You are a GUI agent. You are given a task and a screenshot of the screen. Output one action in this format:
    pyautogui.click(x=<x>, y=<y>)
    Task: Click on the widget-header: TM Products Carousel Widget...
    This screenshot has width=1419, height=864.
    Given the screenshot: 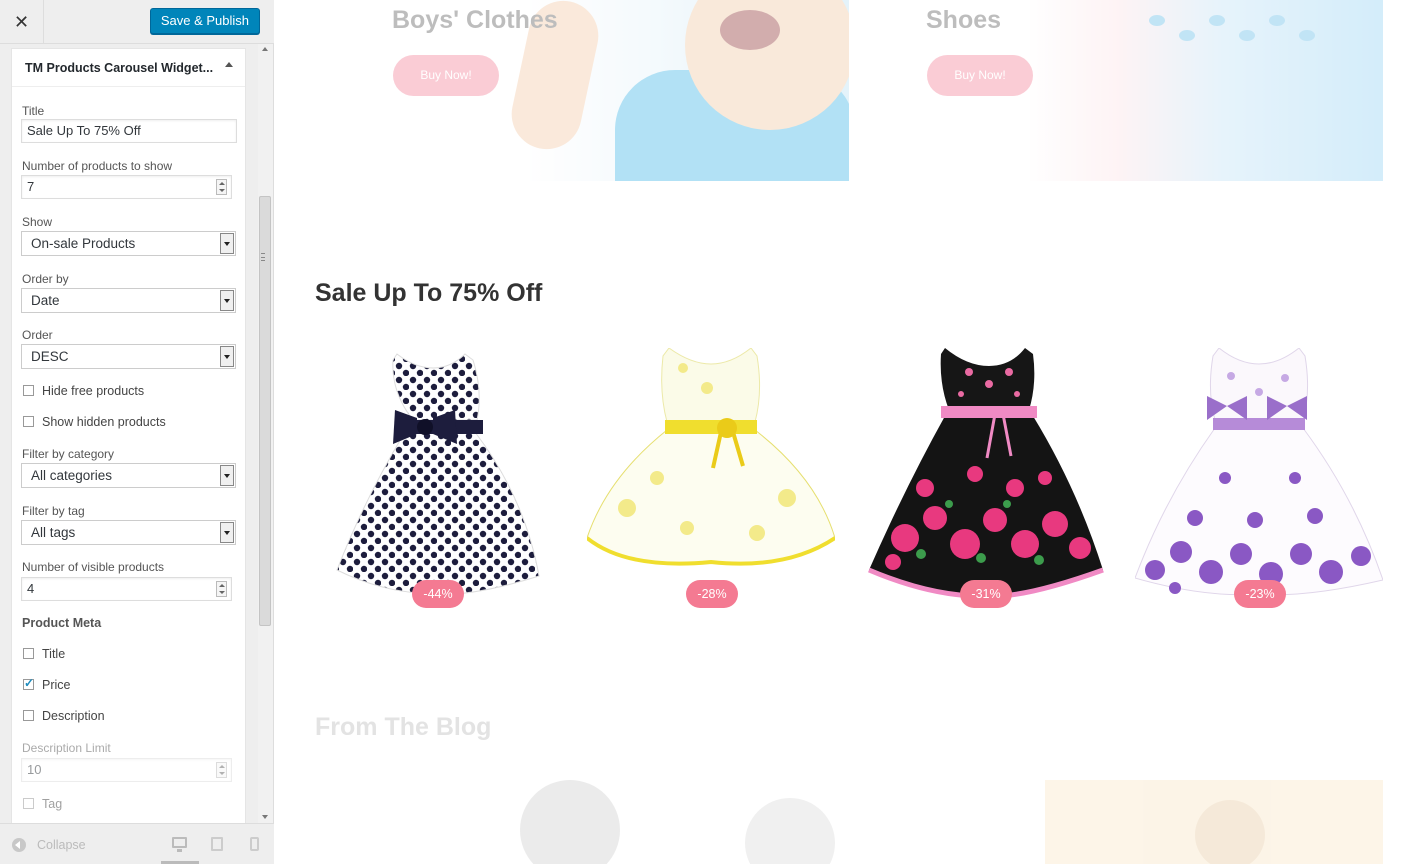 What is the action you would take?
    pyautogui.click(x=128, y=68)
    